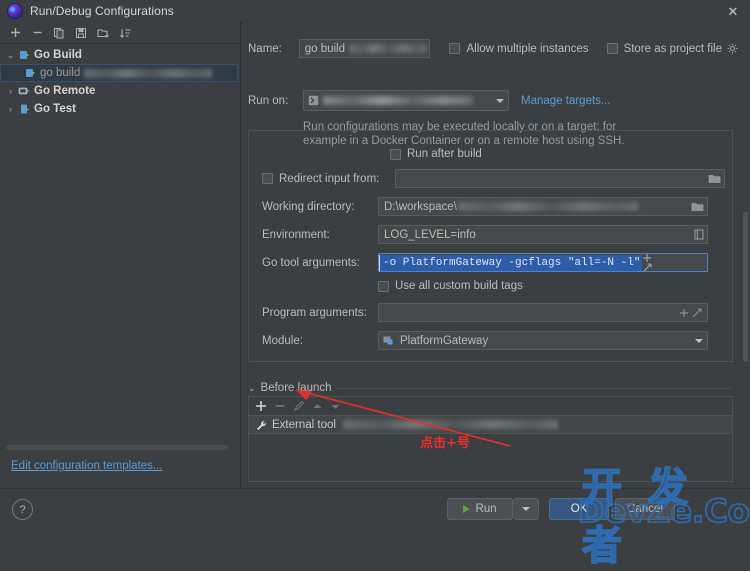  I want to click on redirect-input-field, so click(560, 178).